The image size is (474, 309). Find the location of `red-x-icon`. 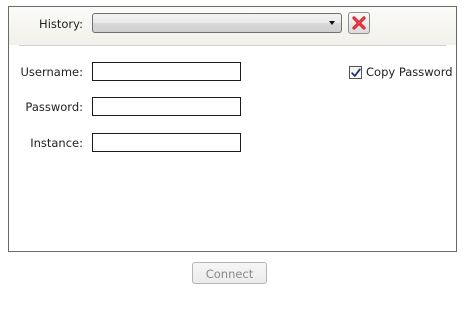

red-x-icon is located at coordinates (359, 23).